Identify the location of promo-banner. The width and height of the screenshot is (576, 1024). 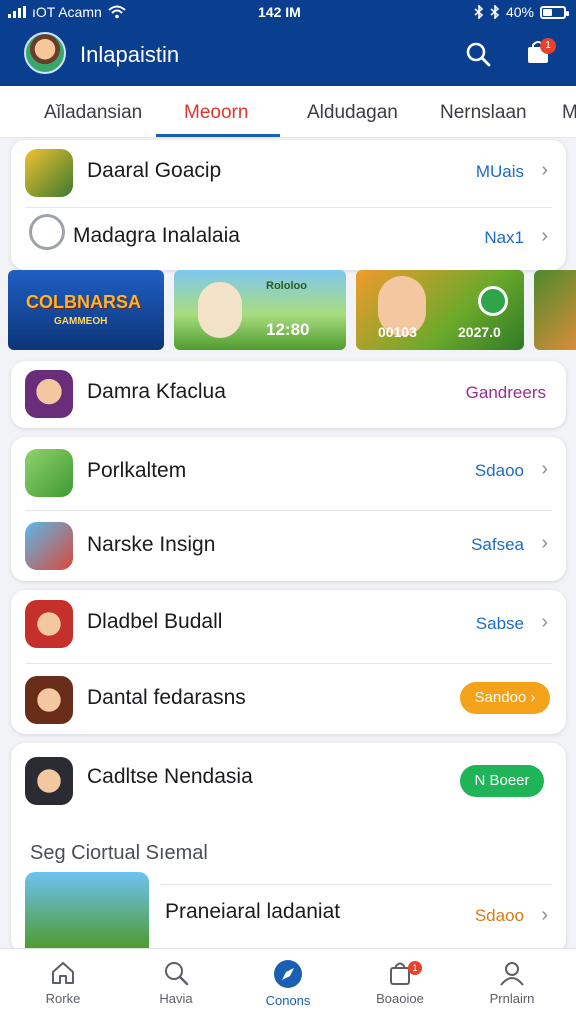
(555, 310).